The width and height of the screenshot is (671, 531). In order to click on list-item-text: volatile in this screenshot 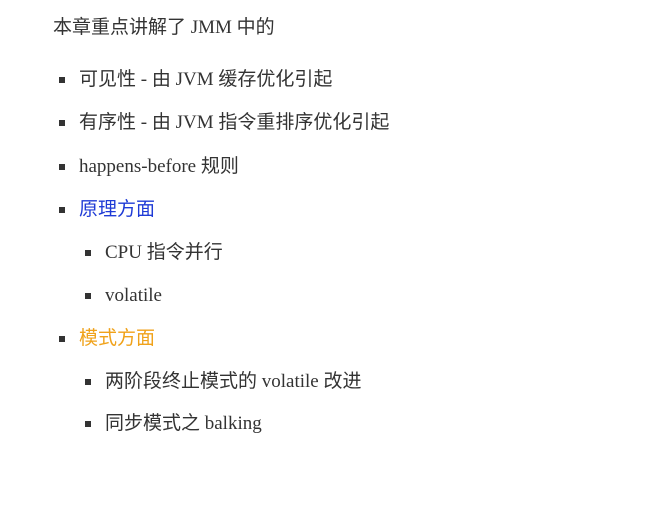, I will do `click(133, 295)`.